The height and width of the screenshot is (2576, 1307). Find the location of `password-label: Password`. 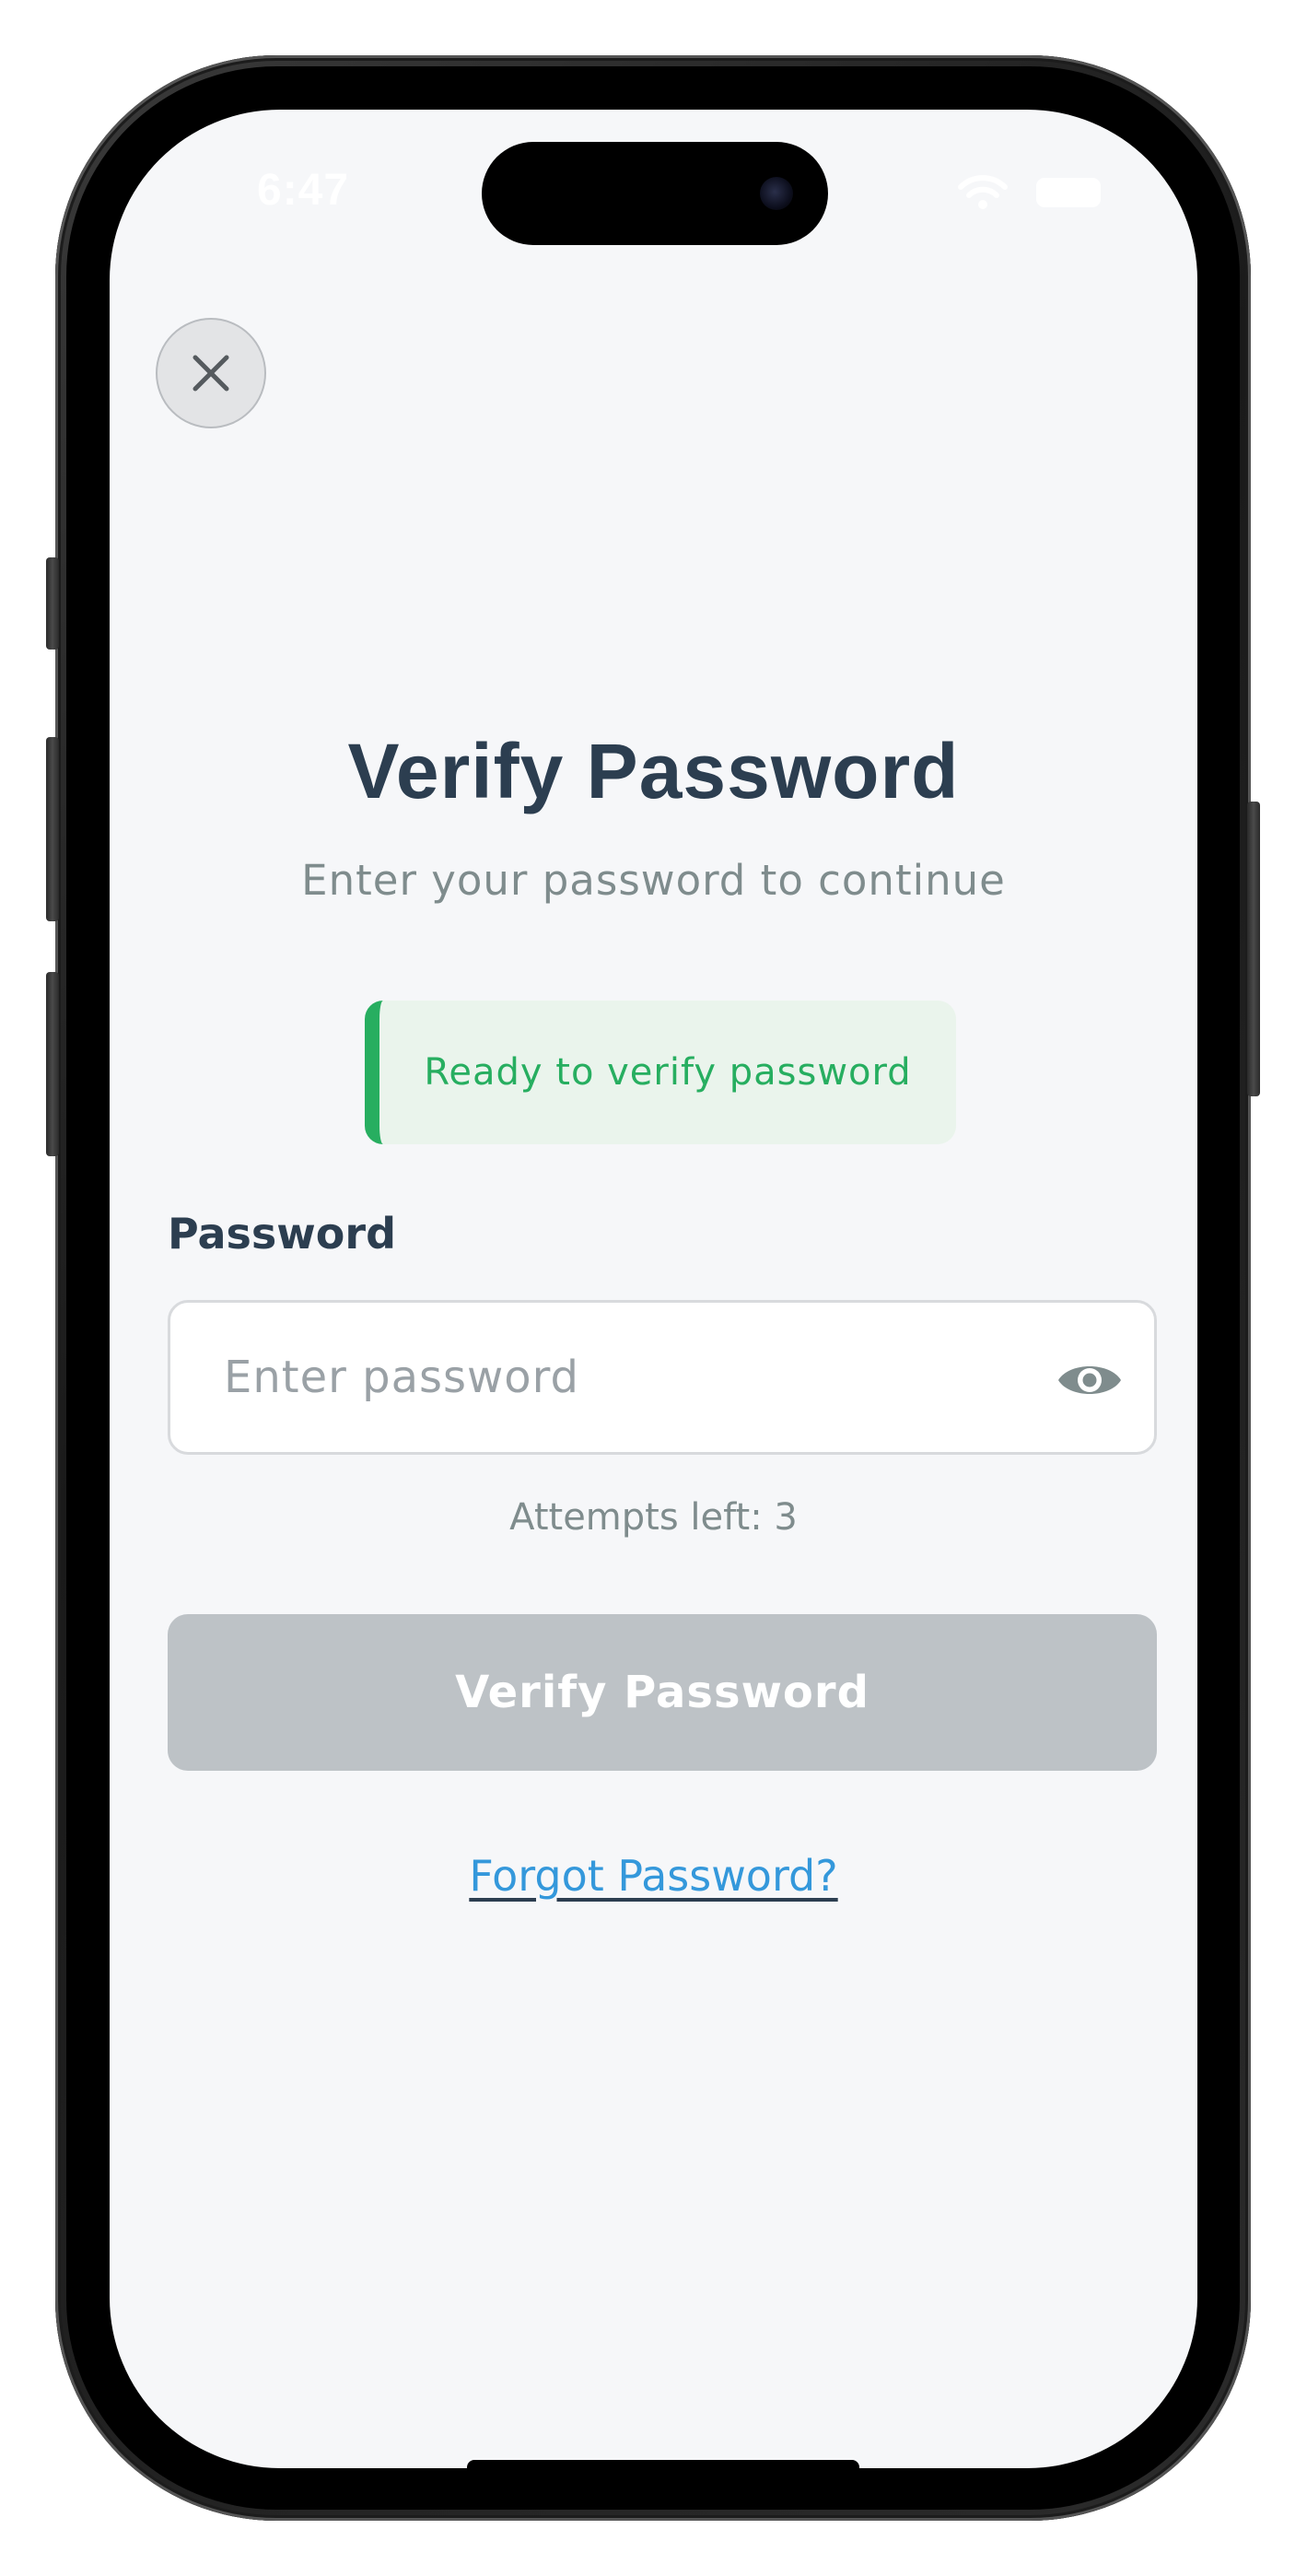

password-label: Password is located at coordinates (282, 1234).